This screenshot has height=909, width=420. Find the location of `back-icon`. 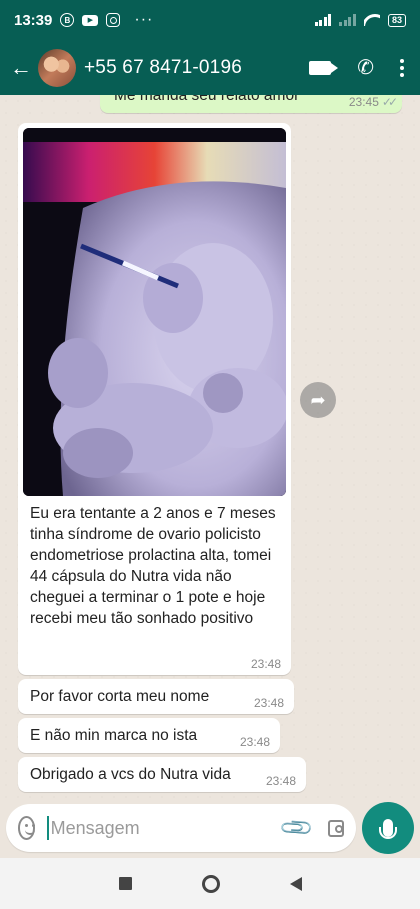

back-icon is located at coordinates (295, 883).